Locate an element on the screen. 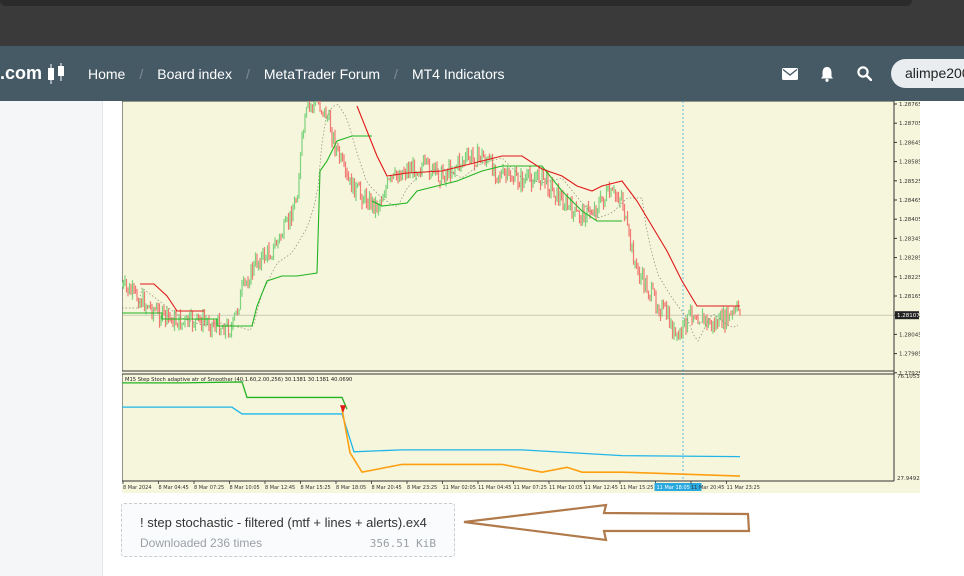 The width and height of the screenshot is (964, 576). price-tick-label: 1.28045 is located at coordinates (909, 335).